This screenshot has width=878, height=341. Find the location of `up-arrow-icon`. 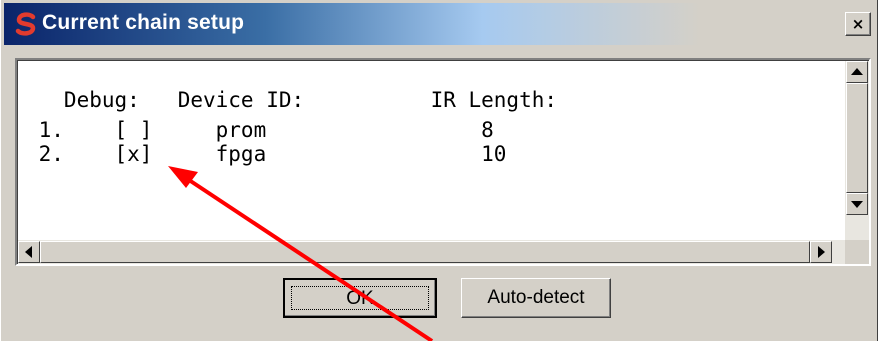

up-arrow-icon is located at coordinates (857, 71).